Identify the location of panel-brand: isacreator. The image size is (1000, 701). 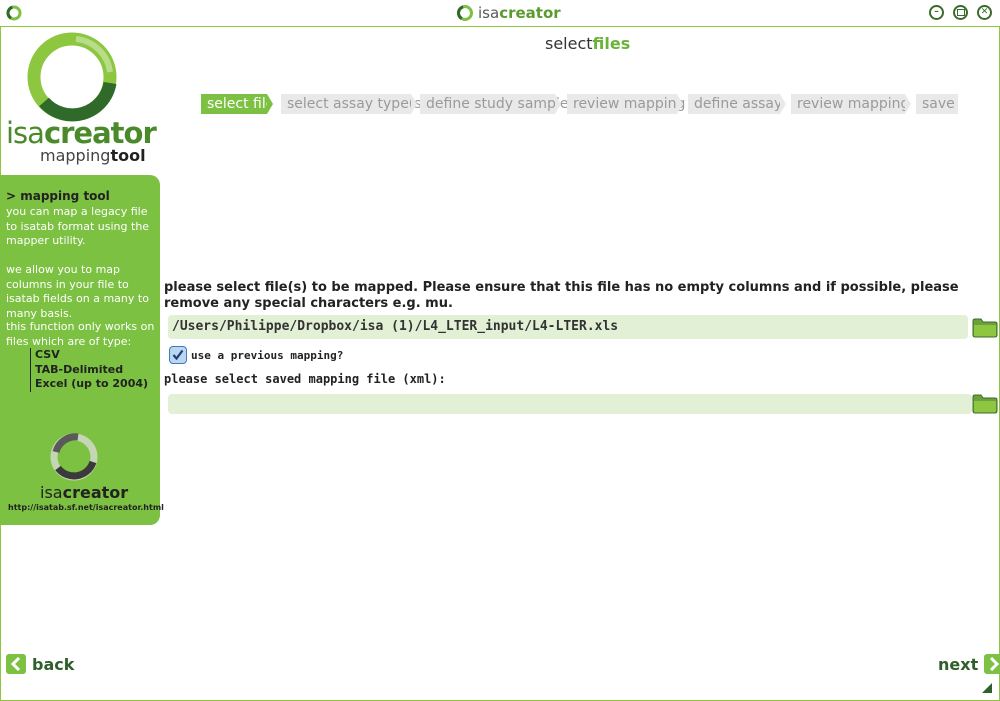
(84, 492).